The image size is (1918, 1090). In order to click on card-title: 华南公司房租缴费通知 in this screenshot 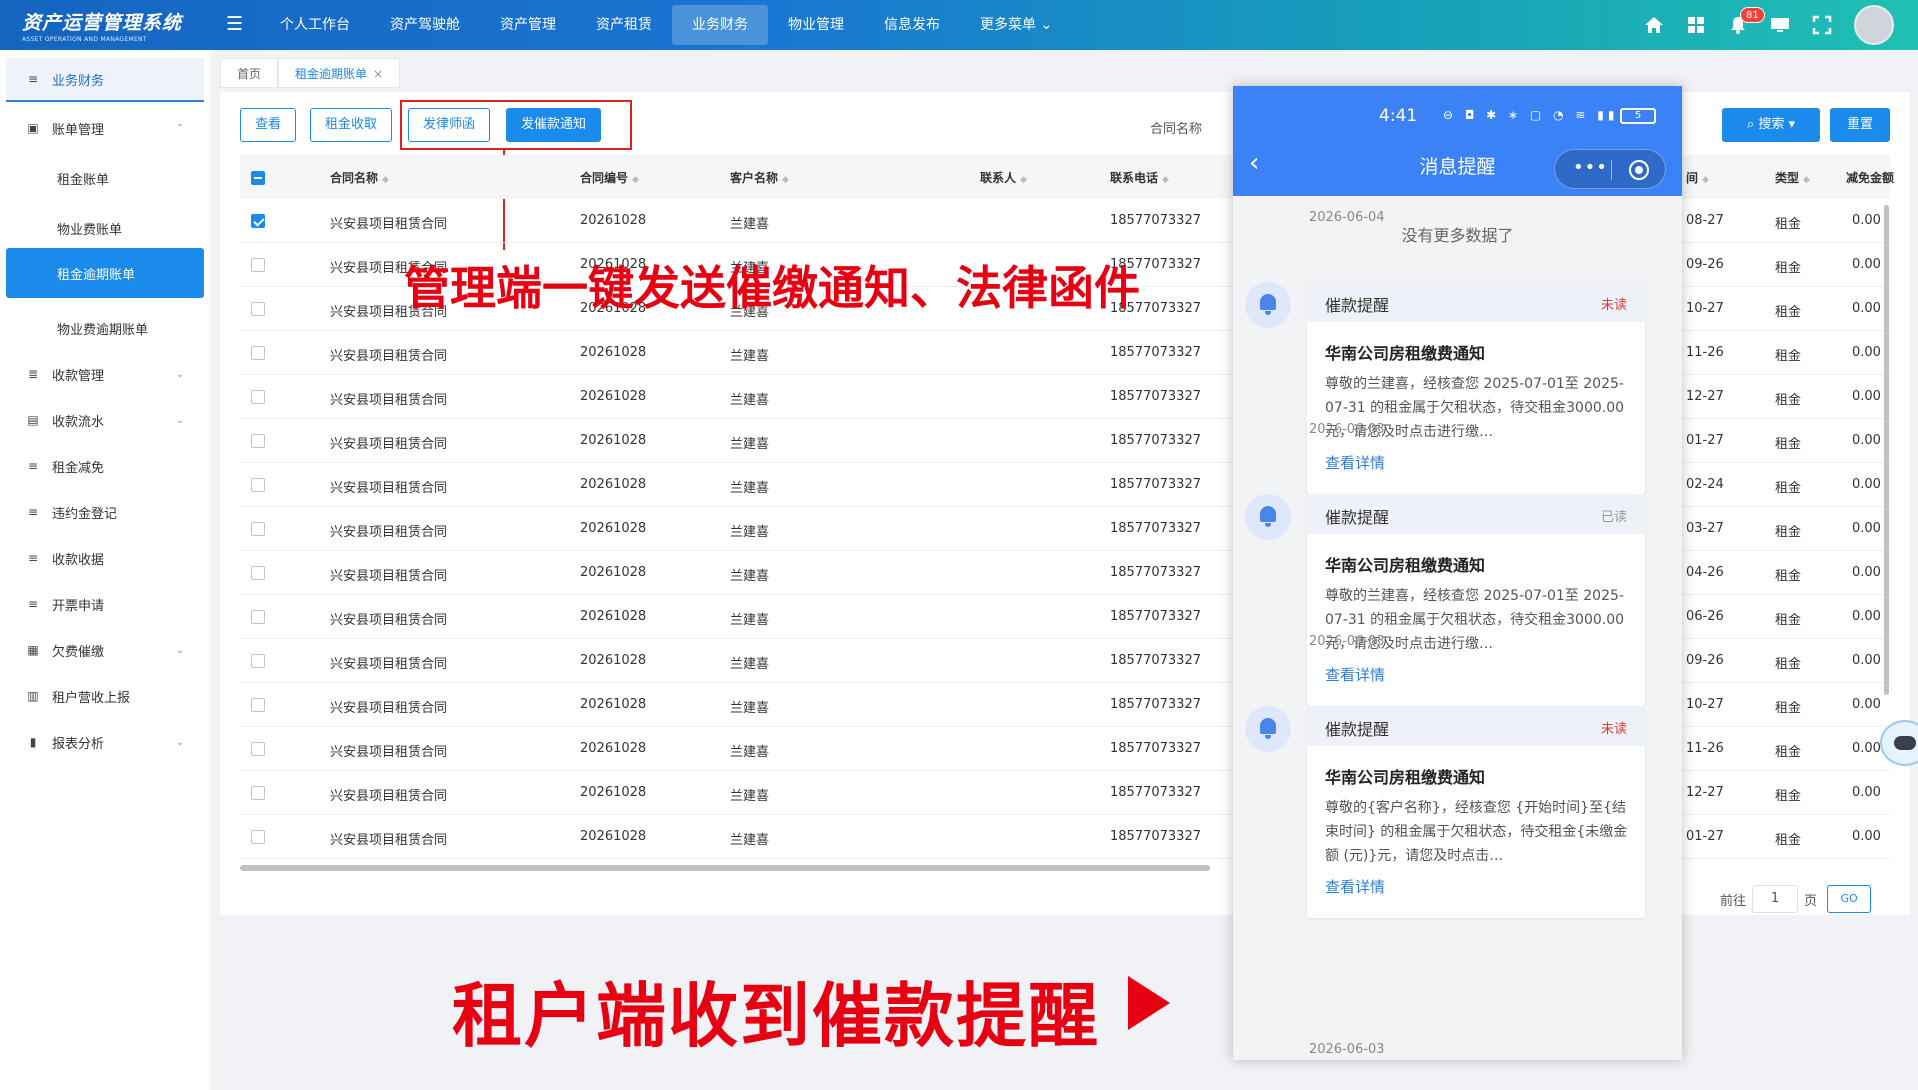, I will do `click(1405, 353)`.